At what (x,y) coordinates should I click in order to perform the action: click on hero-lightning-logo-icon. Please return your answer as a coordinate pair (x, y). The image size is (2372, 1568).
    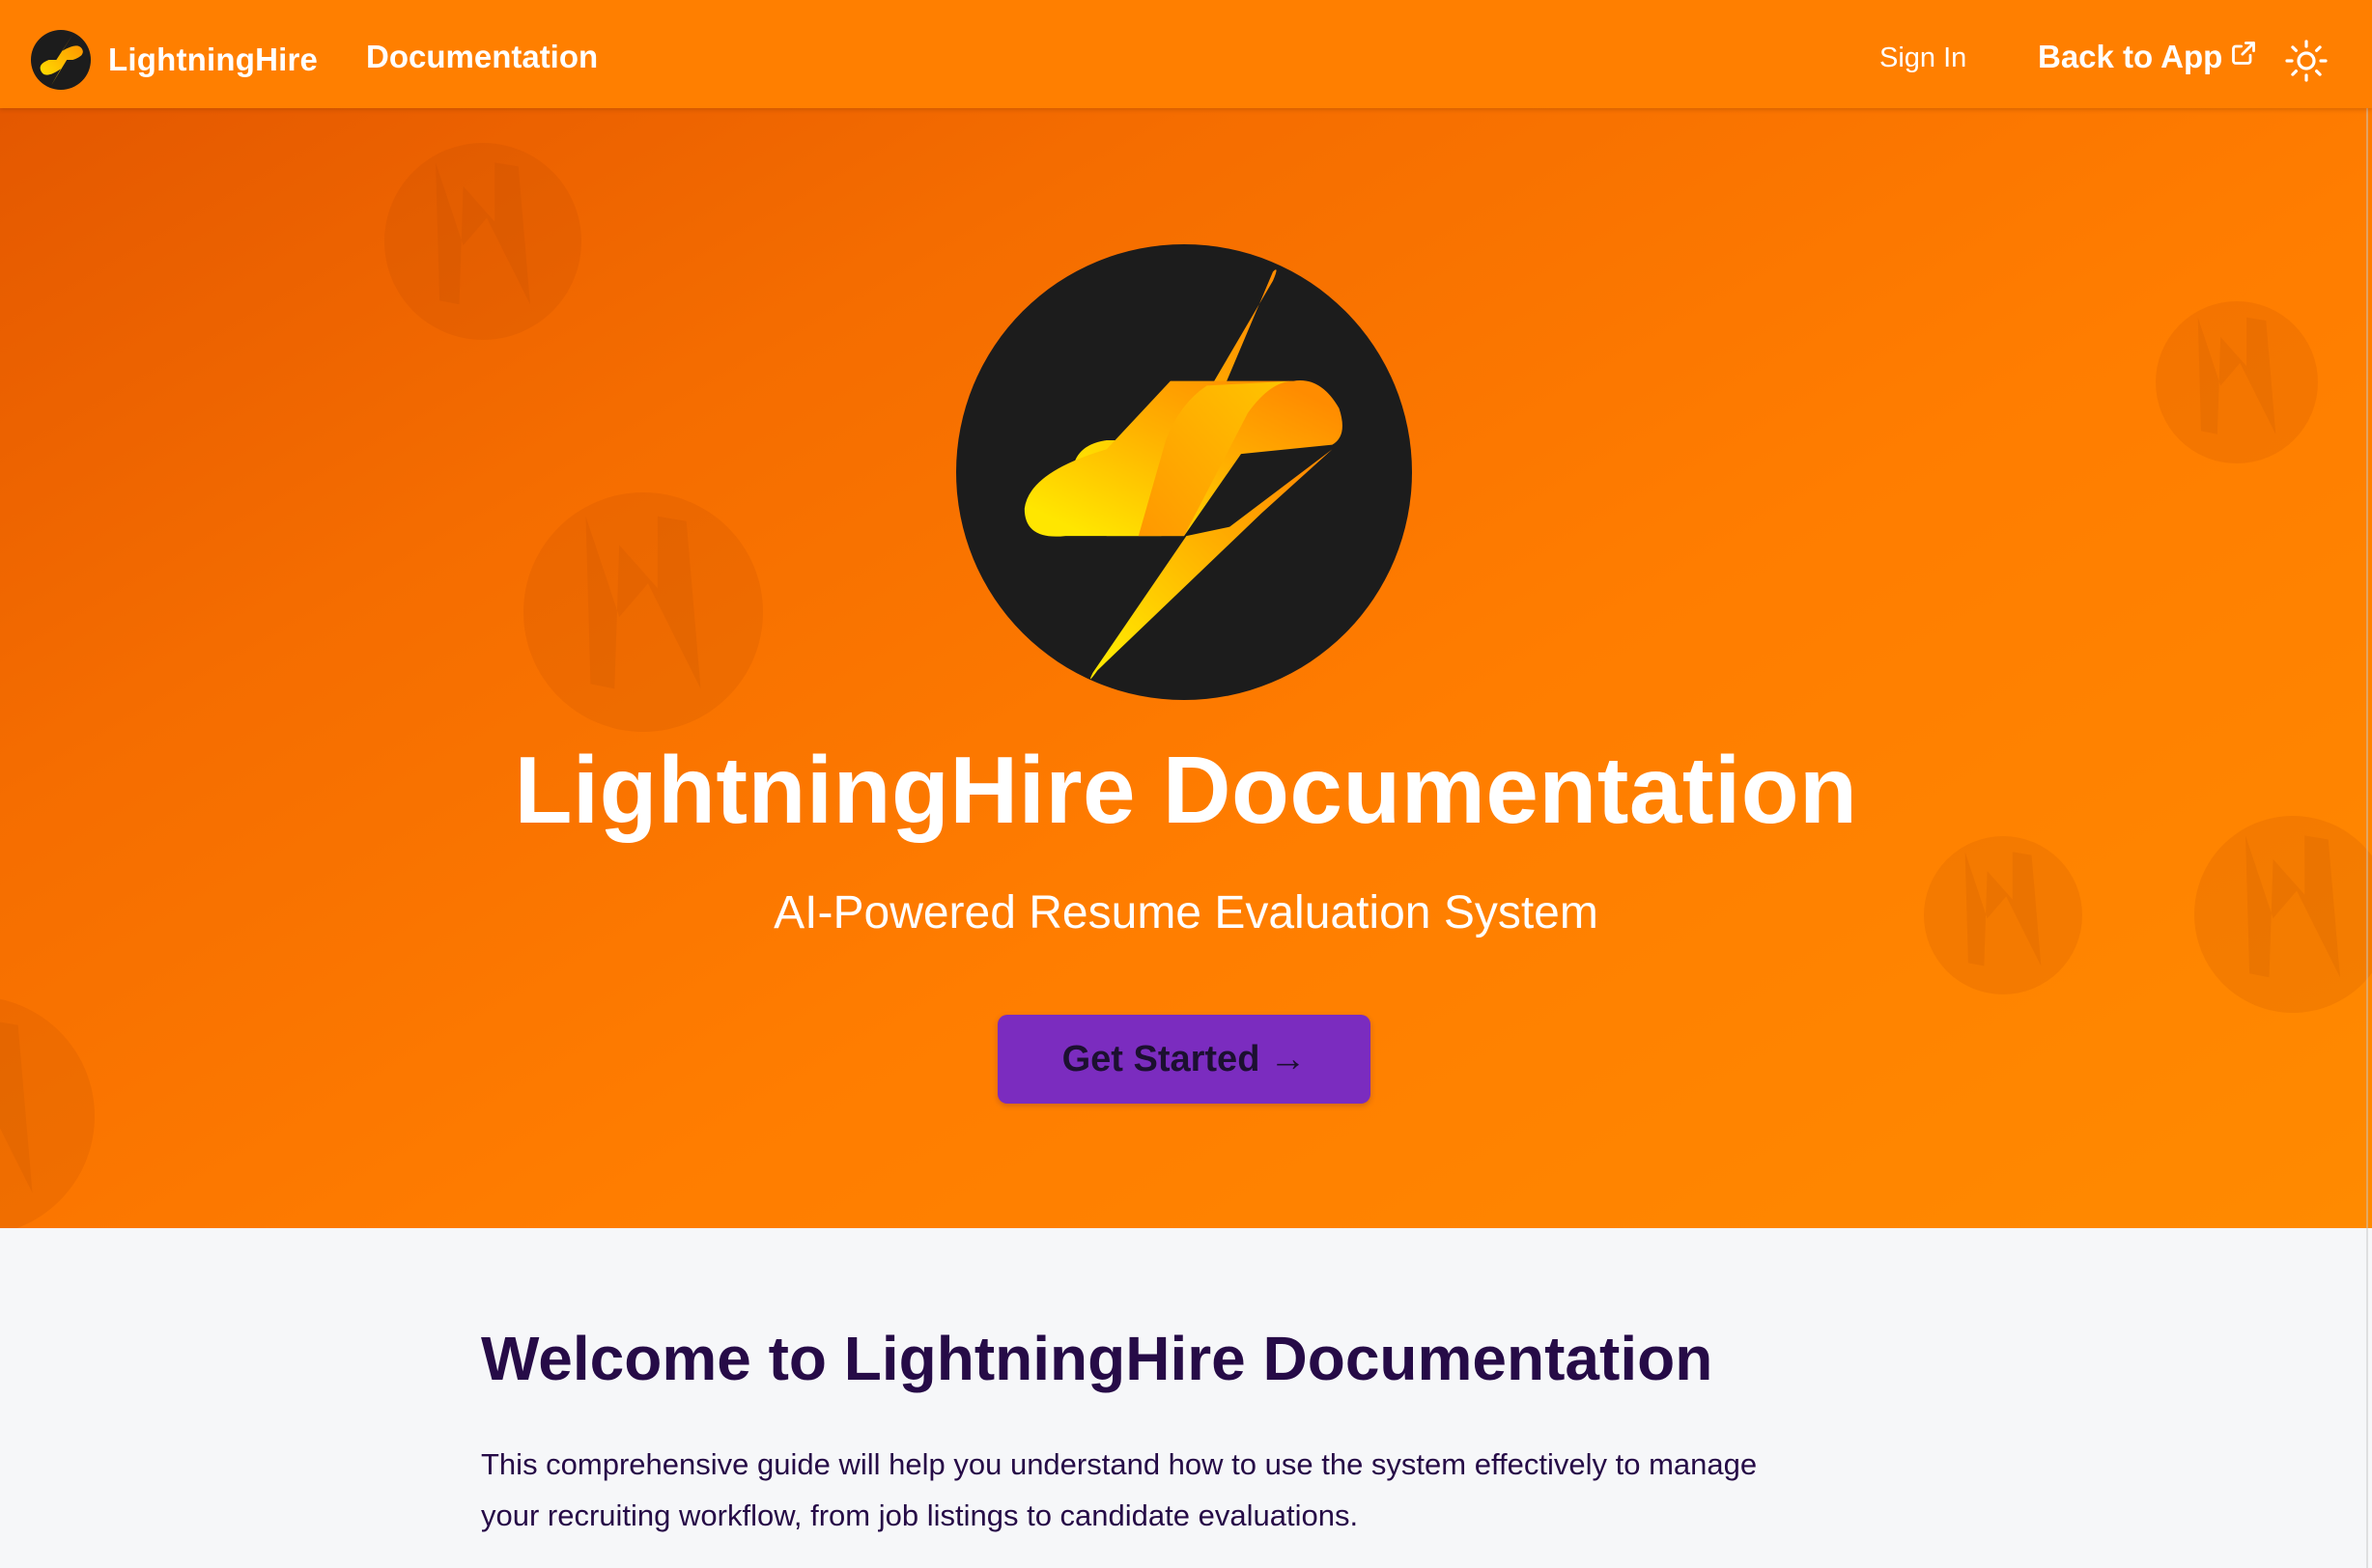
    Looking at the image, I should click on (1184, 472).